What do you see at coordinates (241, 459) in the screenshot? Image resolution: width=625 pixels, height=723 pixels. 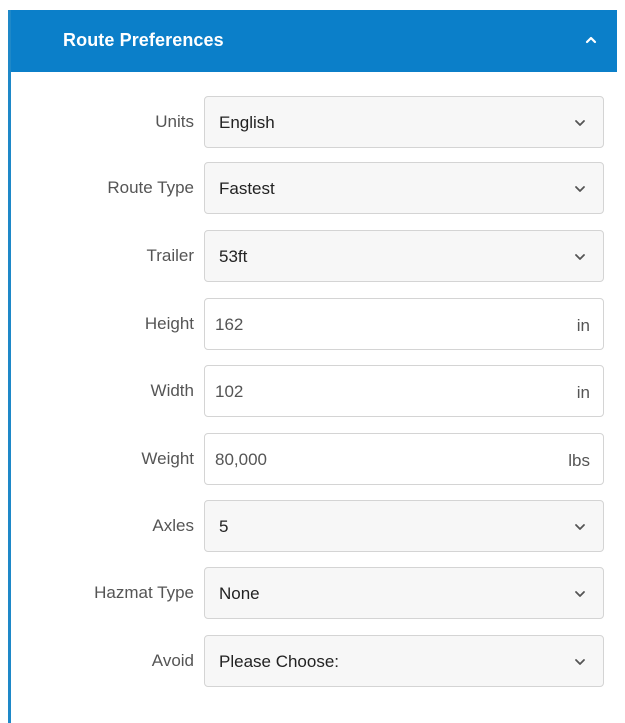 I see `weight-value: 80,000` at bounding box center [241, 459].